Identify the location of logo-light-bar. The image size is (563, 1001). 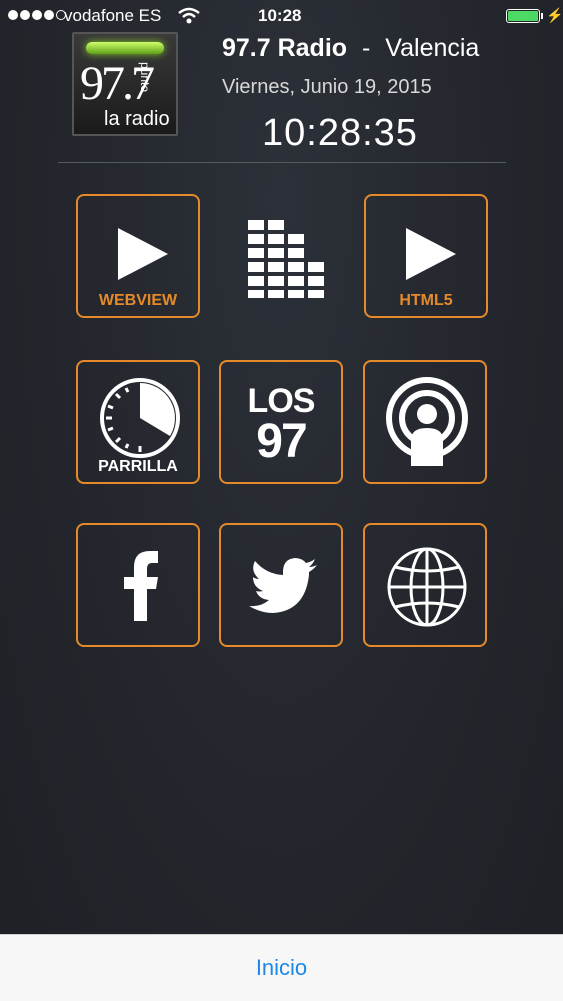
(125, 48).